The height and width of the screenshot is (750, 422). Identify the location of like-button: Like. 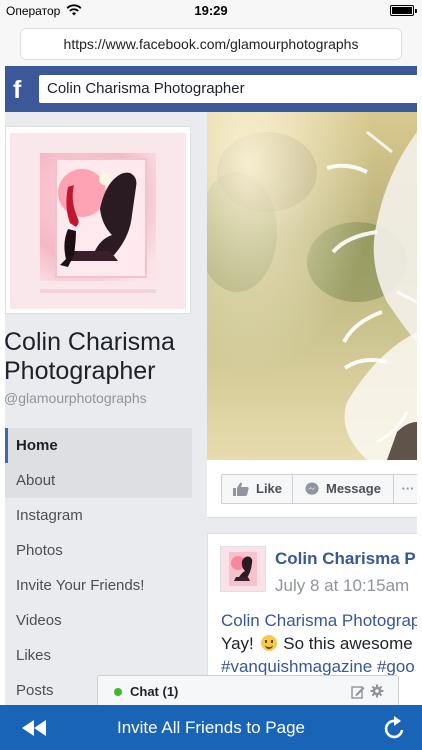
(257, 489).